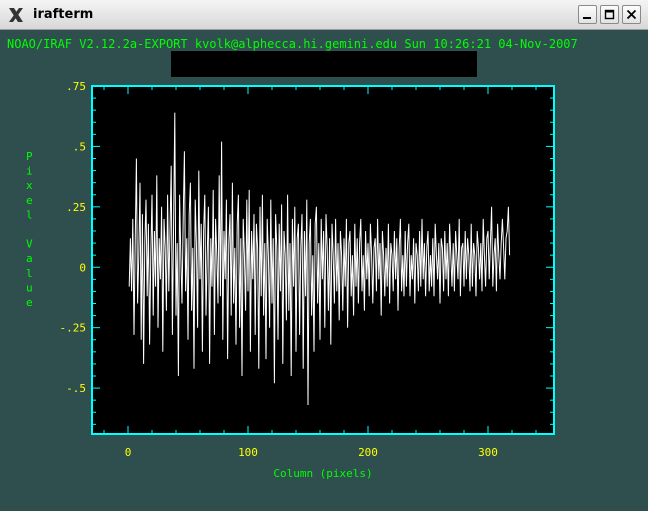  What do you see at coordinates (587, 14) in the screenshot?
I see `minimize-button` at bounding box center [587, 14].